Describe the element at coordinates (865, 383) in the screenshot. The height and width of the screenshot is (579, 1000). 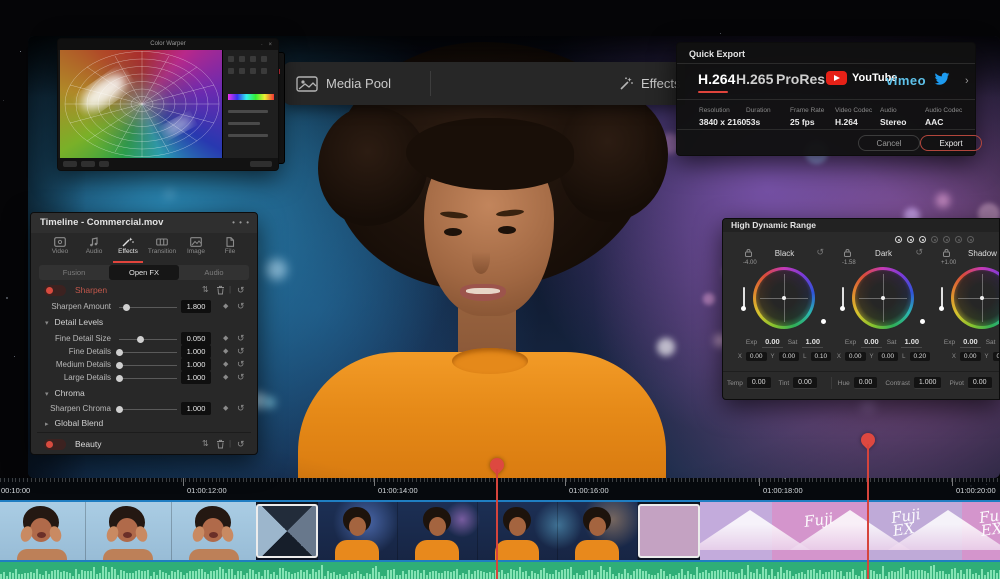
I see `hue-value: 0.00` at that location.